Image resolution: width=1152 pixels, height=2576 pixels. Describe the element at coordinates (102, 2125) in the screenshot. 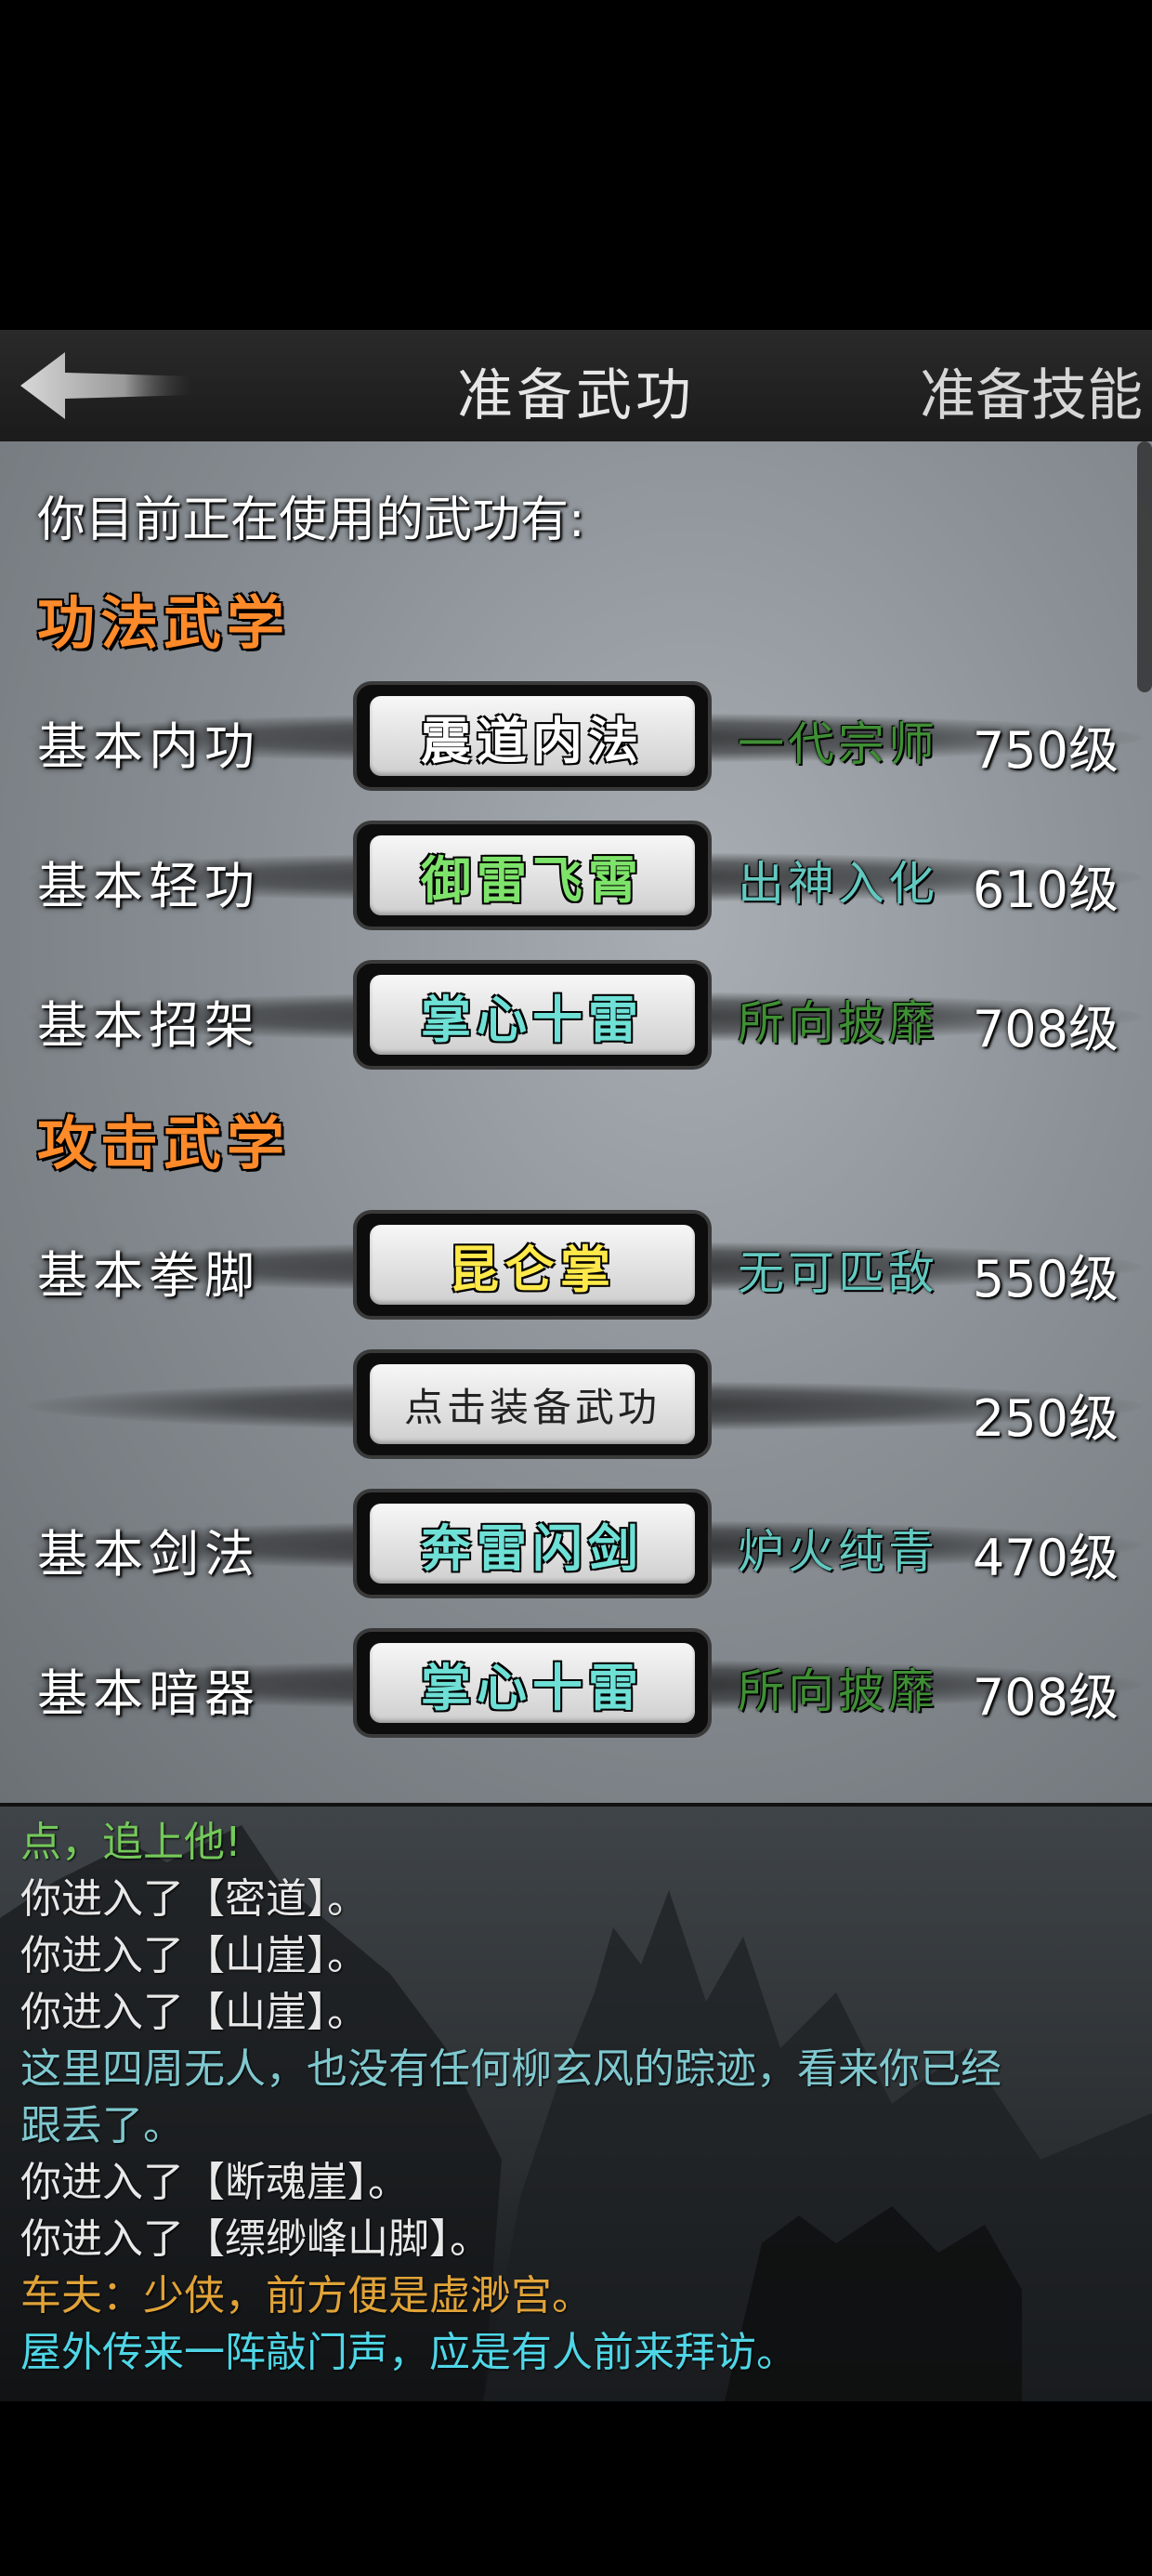

I see `log-line: 跟丢了。` at that location.